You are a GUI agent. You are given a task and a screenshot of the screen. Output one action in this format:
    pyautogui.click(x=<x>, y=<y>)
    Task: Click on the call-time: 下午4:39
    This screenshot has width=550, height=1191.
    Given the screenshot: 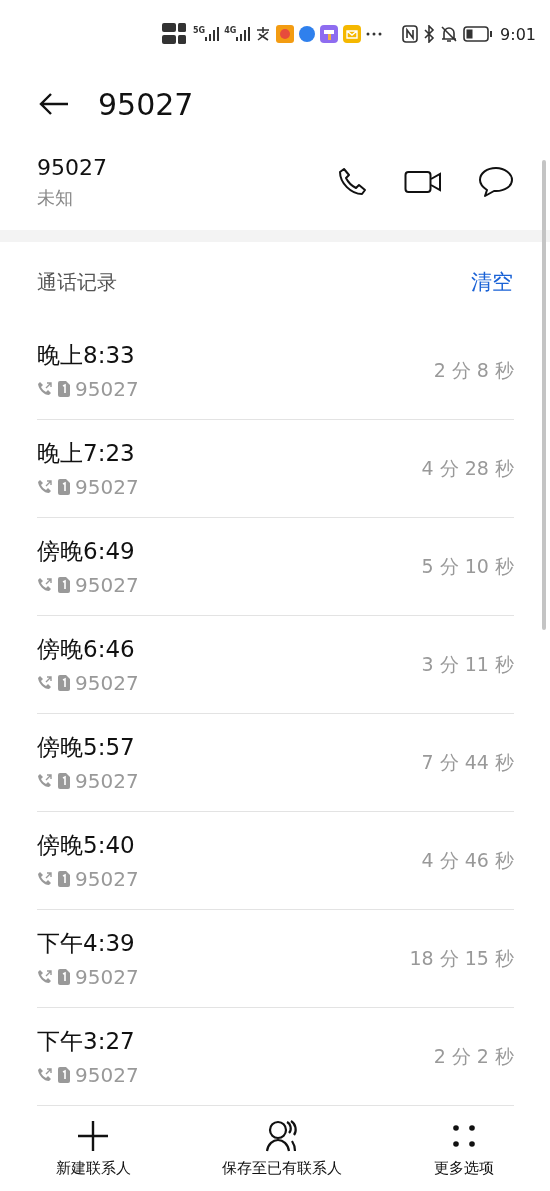 What is the action you would take?
    pyautogui.click(x=86, y=943)
    